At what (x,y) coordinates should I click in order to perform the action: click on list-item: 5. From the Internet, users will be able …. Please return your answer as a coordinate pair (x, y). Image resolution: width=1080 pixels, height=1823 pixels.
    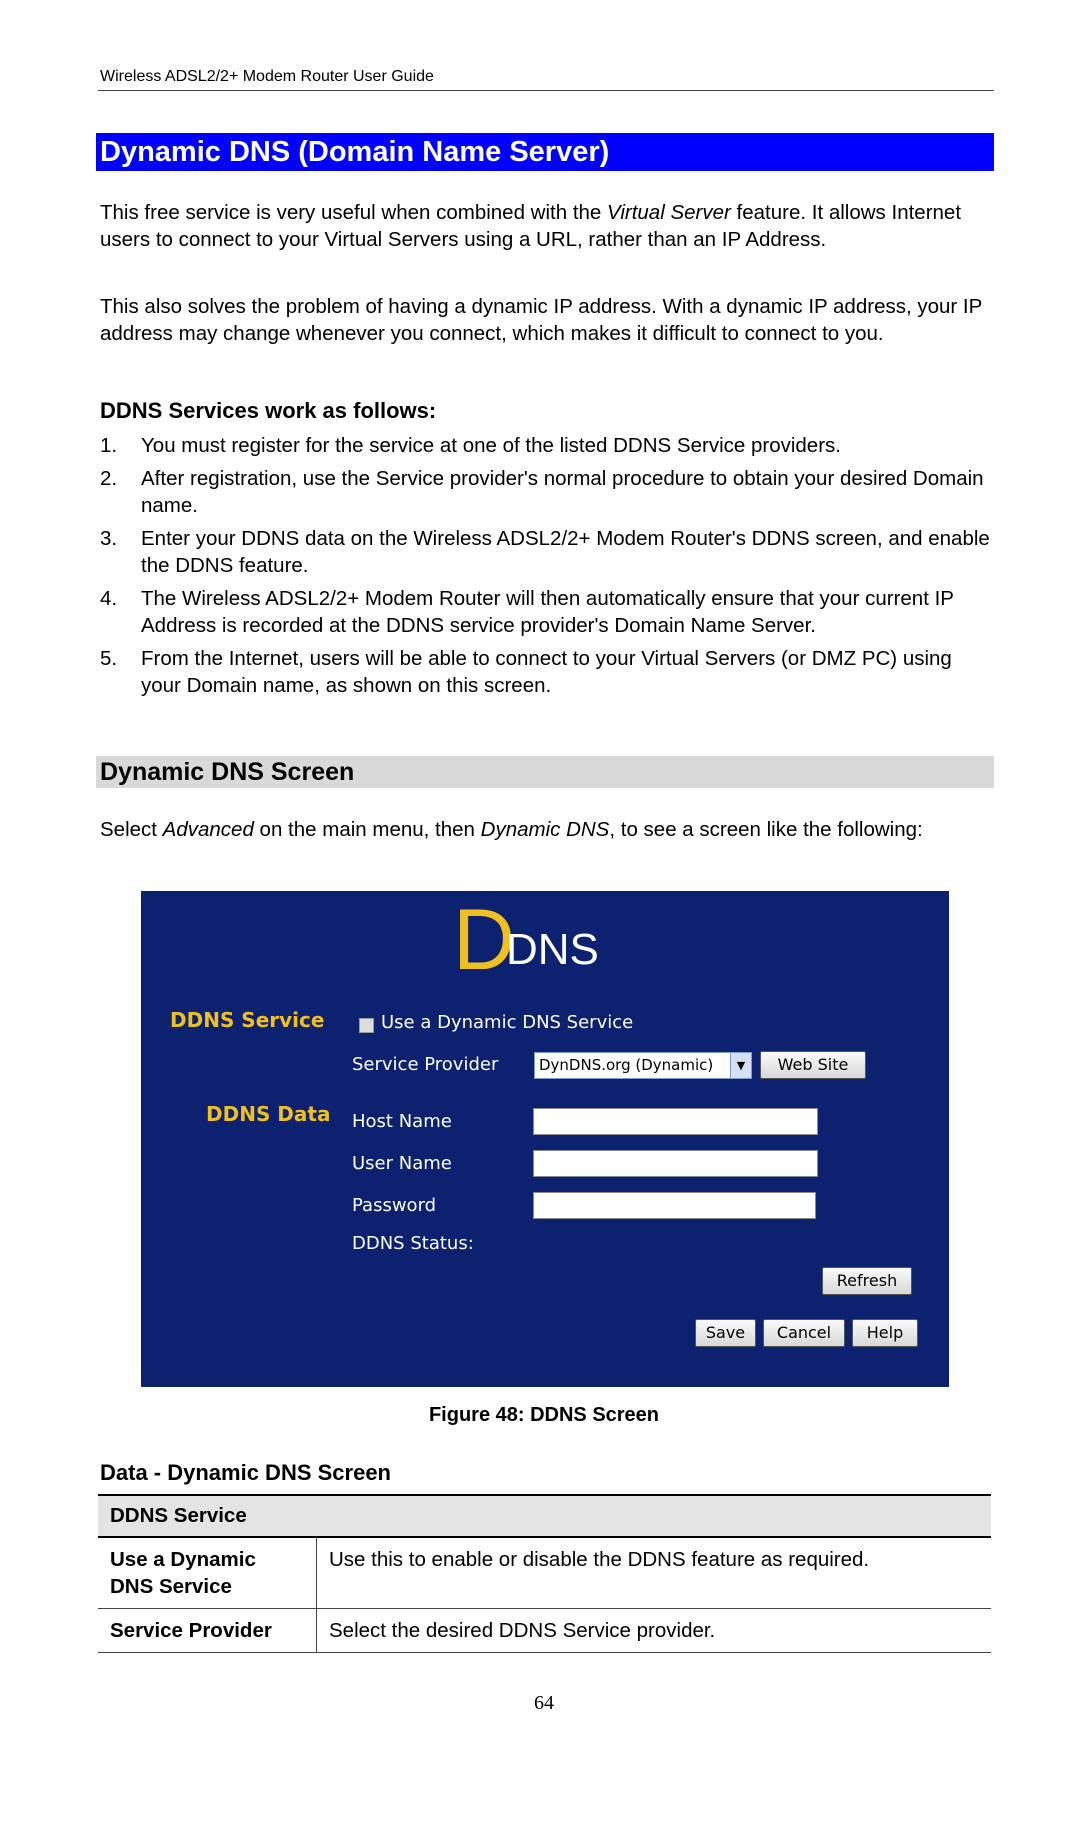
    Looking at the image, I should click on (546, 672).